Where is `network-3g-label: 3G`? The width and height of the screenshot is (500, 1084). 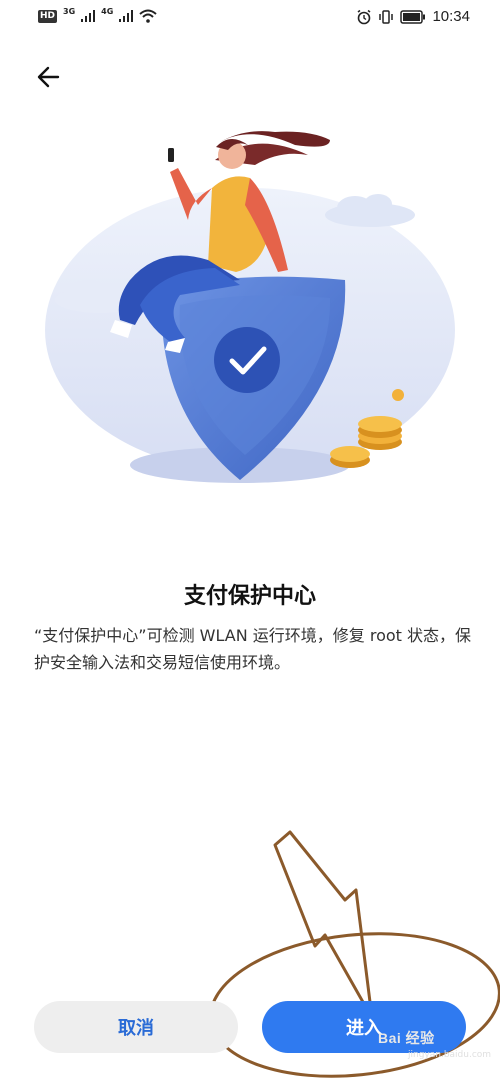
network-3g-label: 3G is located at coordinates (69, 11).